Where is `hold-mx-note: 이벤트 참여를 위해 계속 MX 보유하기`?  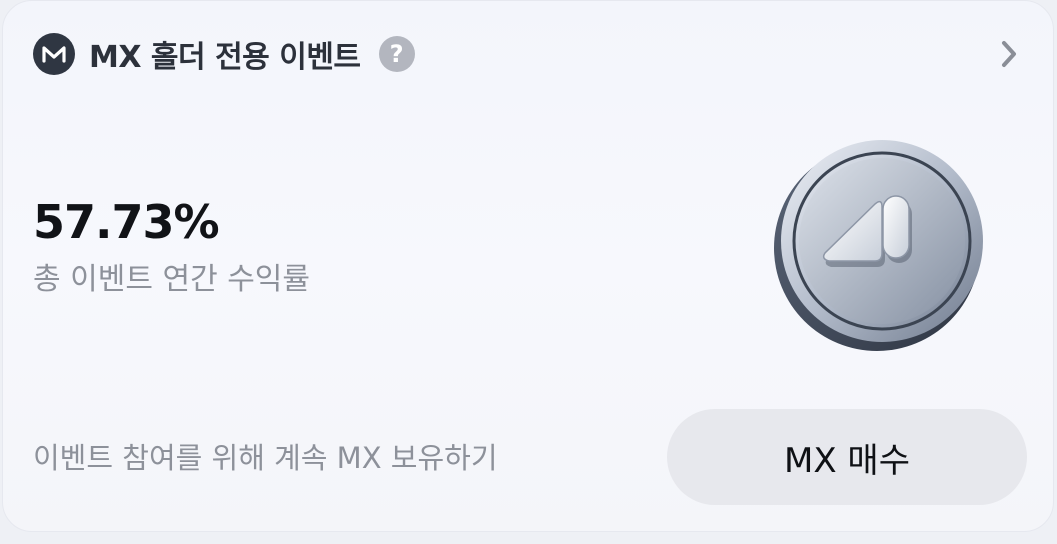
hold-mx-note: 이벤트 참여를 위해 계속 MX 보유하기 is located at coordinates (265, 458).